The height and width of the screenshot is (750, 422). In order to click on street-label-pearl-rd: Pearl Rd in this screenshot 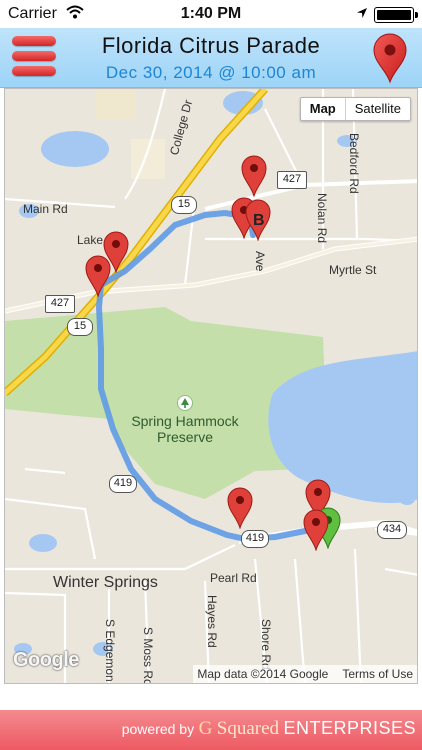, I will do `click(233, 578)`.